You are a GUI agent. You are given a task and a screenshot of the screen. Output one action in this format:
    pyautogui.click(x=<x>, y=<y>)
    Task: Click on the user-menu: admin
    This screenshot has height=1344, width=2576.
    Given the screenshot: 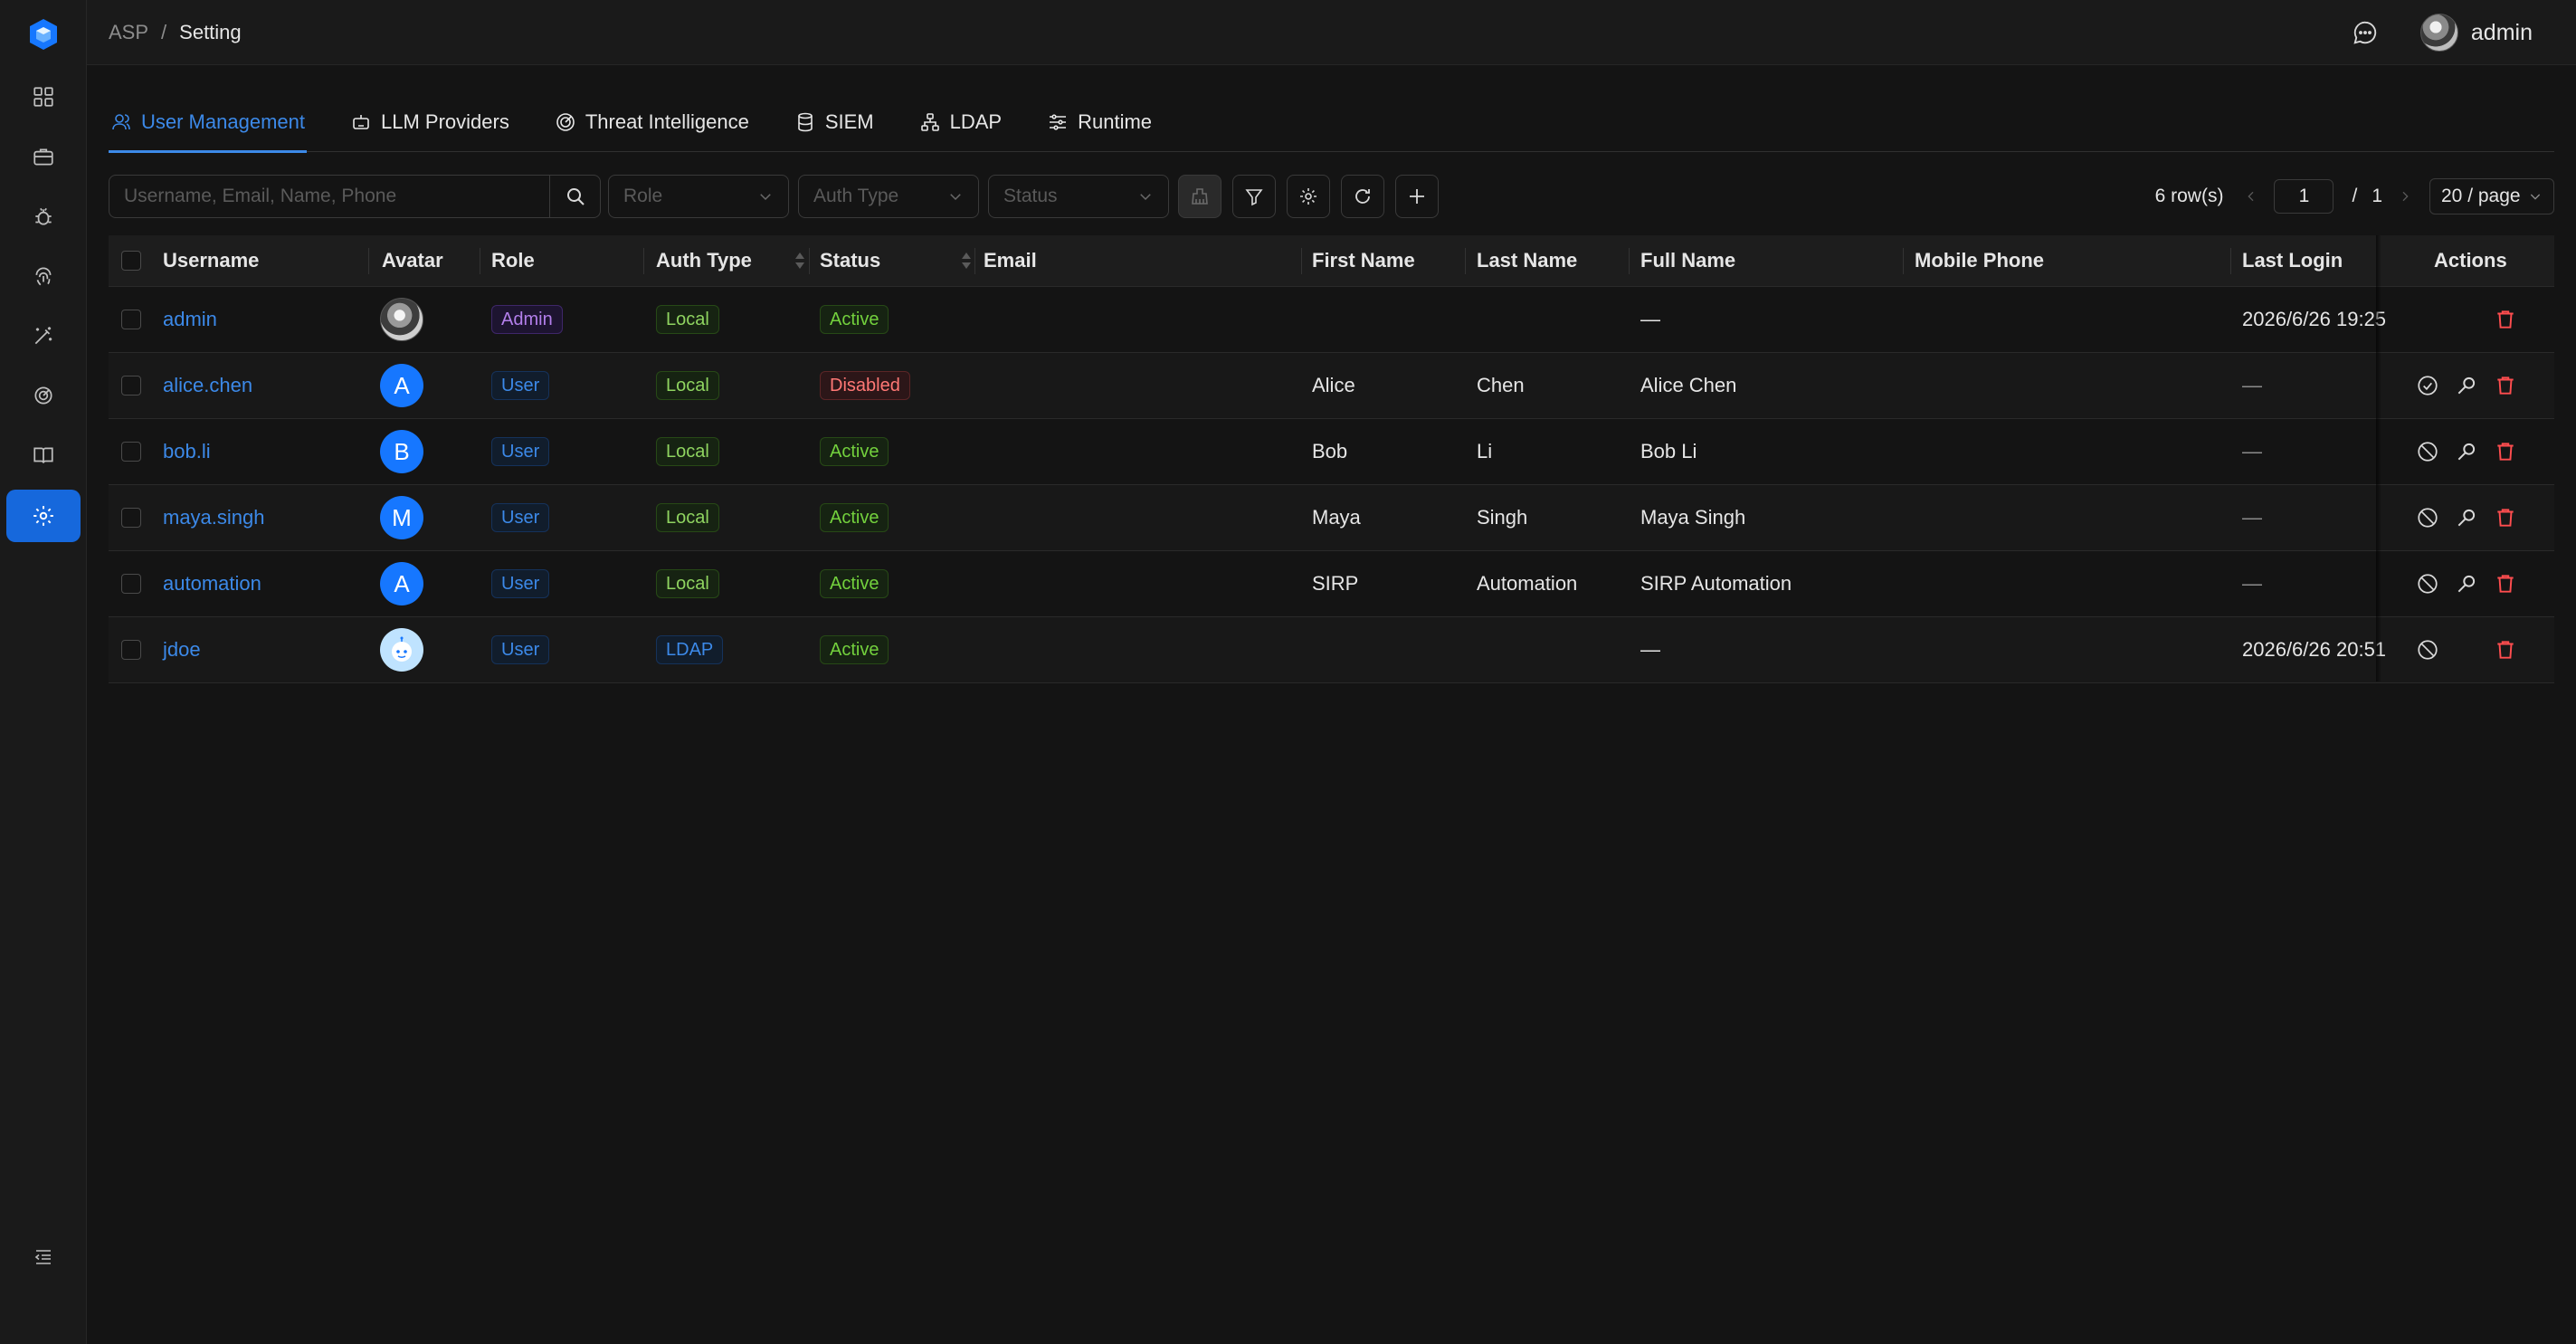 What is the action you would take?
    pyautogui.click(x=2476, y=33)
    